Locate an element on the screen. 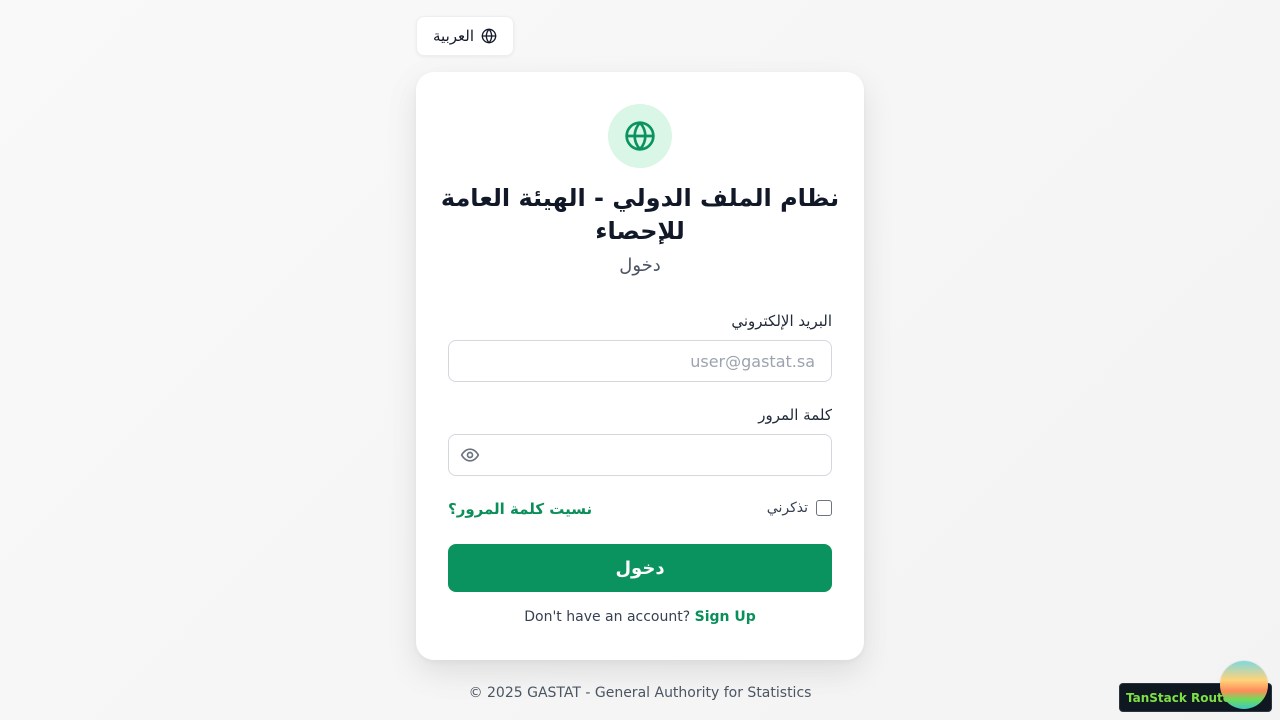 The width and height of the screenshot is (1280, 720). password-label: كلمة المرور is located at coordinates (795, 415).